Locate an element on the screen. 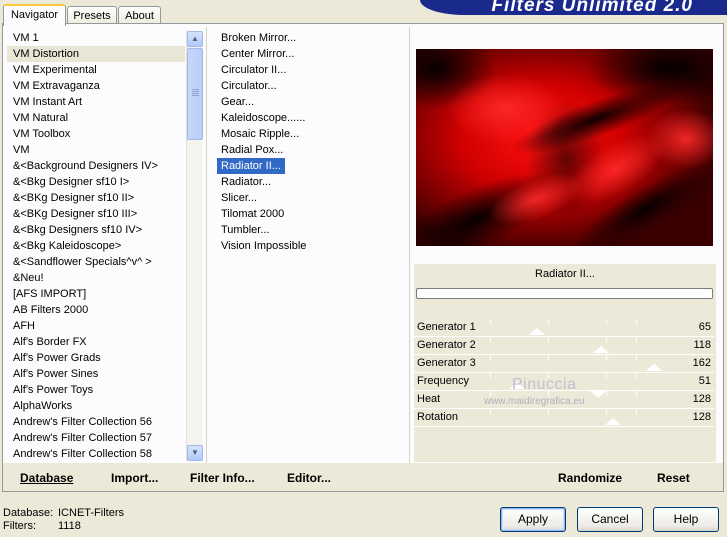 The image size is (727, 537). category-item: Alf's Power Grads is located at coordinates (96, 358).